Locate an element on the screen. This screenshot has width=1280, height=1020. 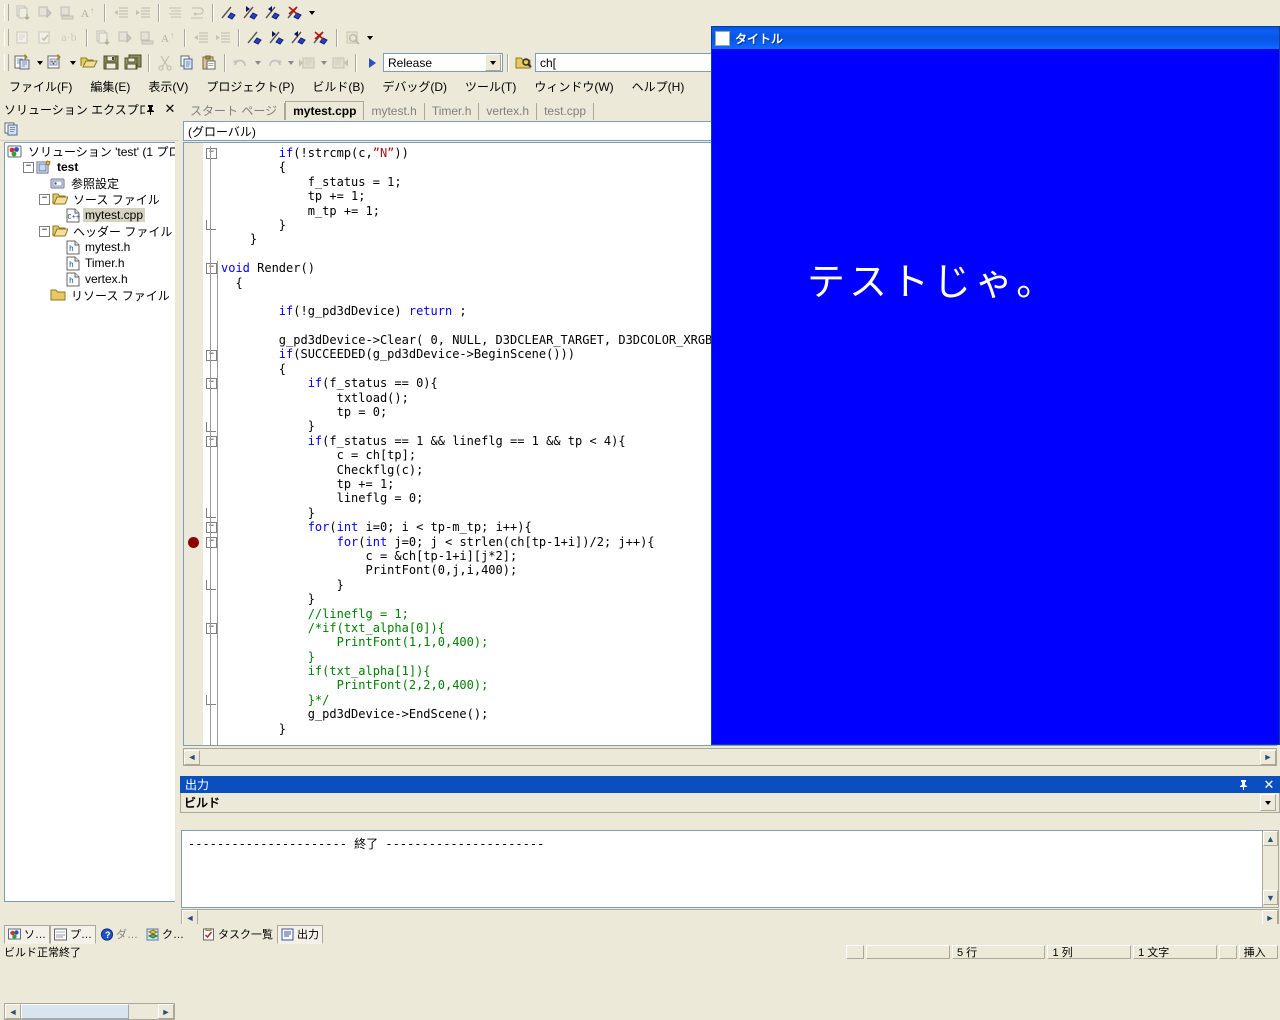
navigate-back-icon is located at coordinates (307, 62).